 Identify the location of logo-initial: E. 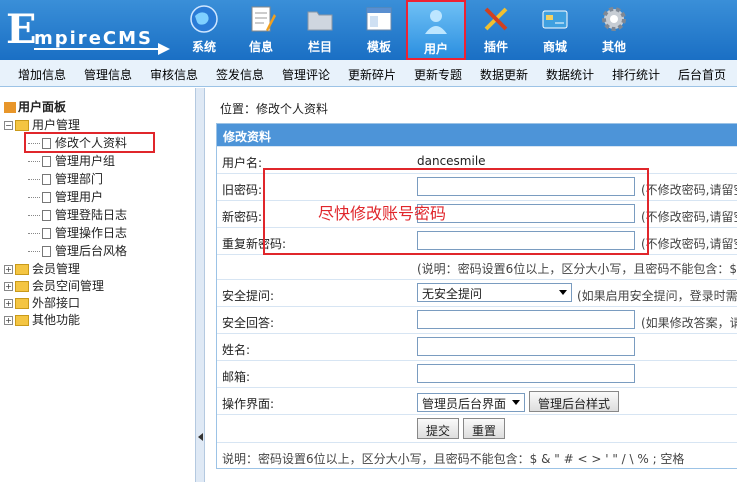
(21, 29).